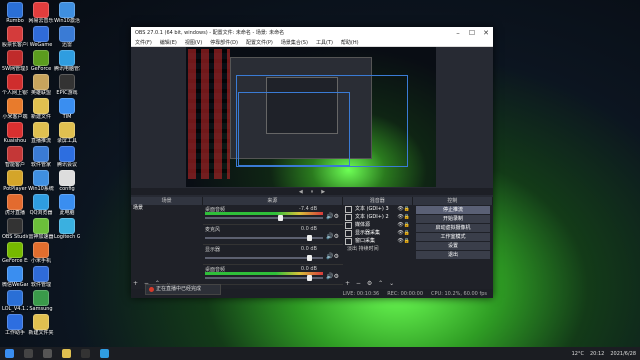 The image size is (640, 360). What do you see at coordinates (623, 354) in the screenshot?
I see `clock-date: 2021/6/28` at bounding box center [623, 354].